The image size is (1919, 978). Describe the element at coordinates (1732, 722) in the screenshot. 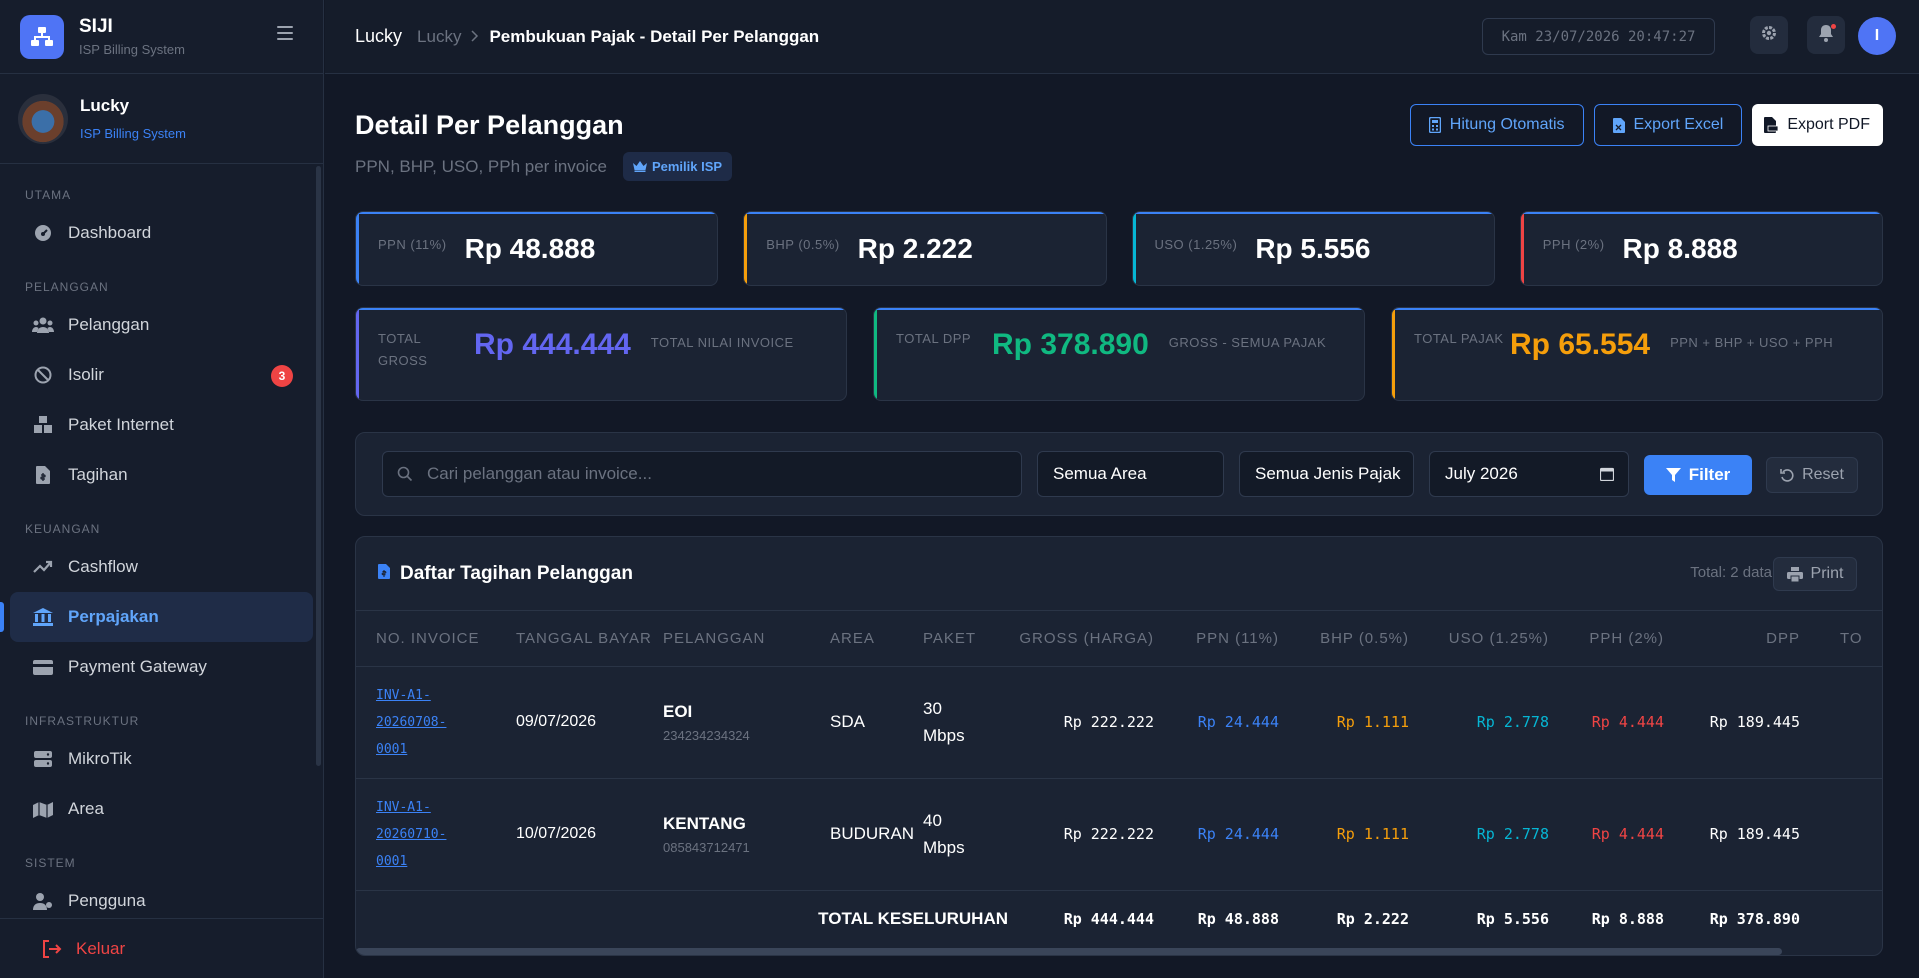

I see `dpp-cell: Rp 189.445` at that location.